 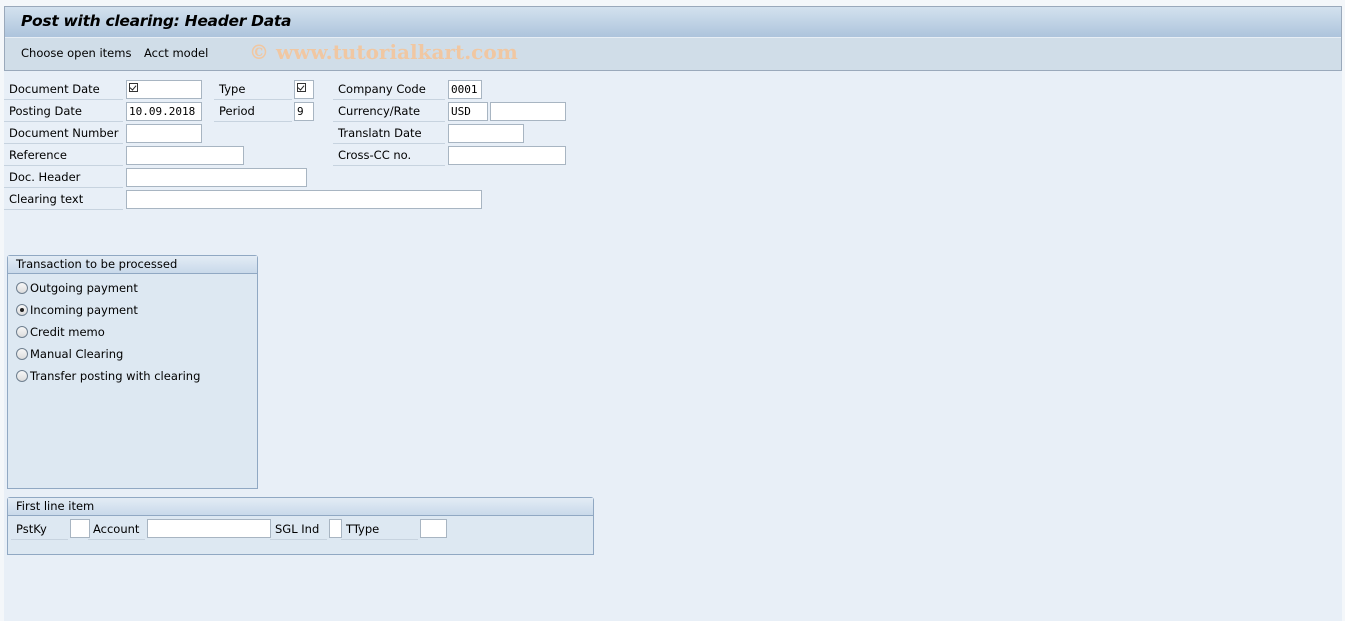 I want to click on reference-label: Reference, so click(x=63, y=156).